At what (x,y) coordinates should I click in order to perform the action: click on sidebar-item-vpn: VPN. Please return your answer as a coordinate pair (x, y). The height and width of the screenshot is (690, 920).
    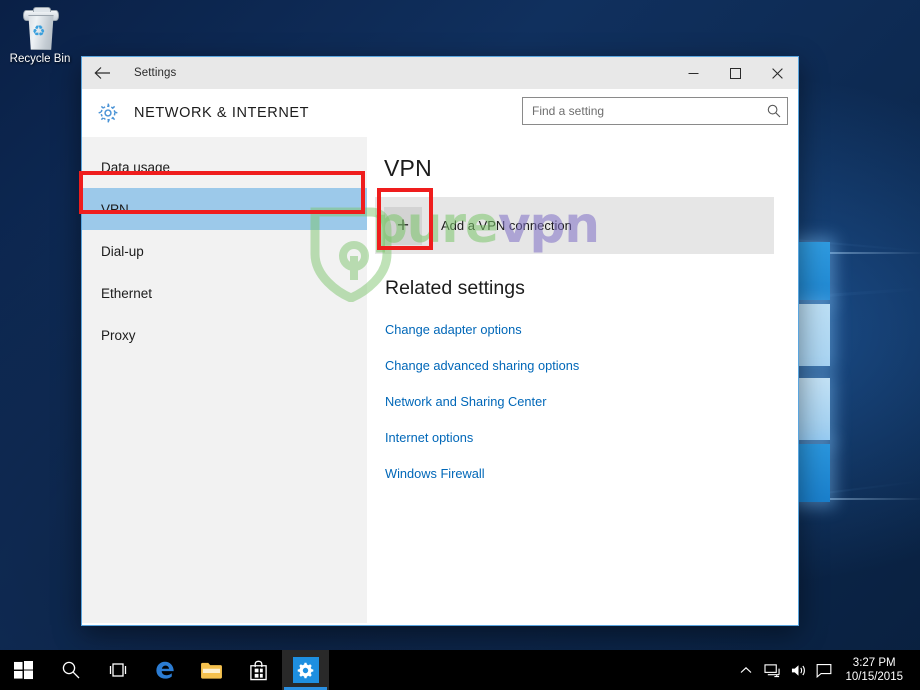
    Looking at the image, I should click on (224, 209).